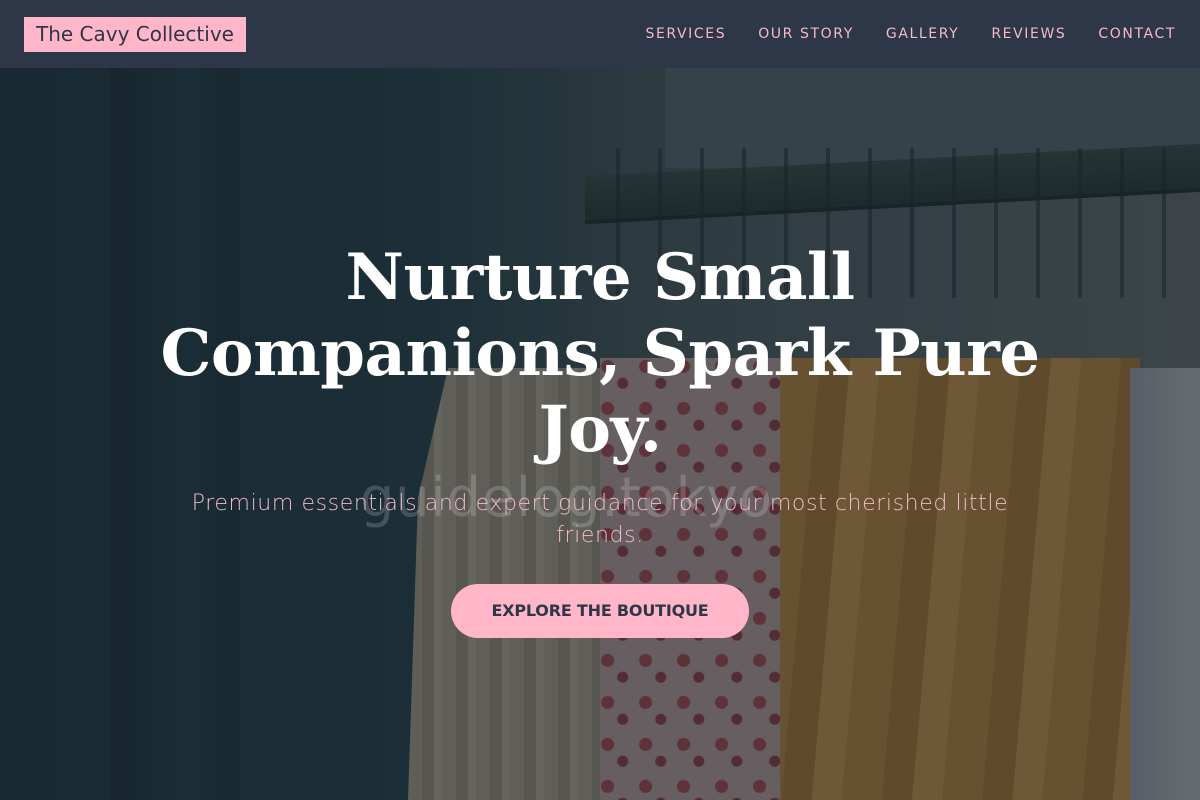 The width and height of the screenshot is (1200, 800). I want to click on nav-item-our-story: OUR STORY, so click(806, 34).